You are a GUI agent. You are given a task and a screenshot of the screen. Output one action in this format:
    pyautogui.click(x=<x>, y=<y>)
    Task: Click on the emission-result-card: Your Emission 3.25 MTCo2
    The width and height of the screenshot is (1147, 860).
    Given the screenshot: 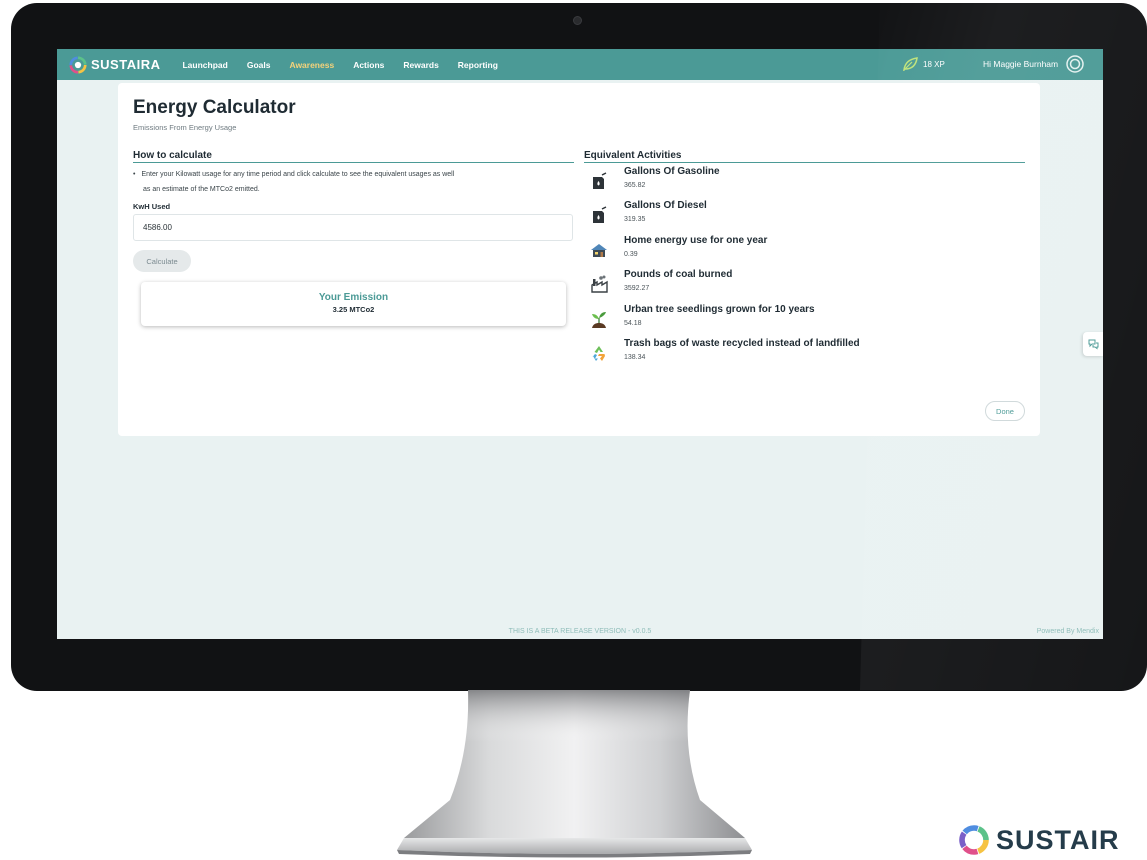 What is the action you would take?
    pyautogui.click(x=353, y=304)
    